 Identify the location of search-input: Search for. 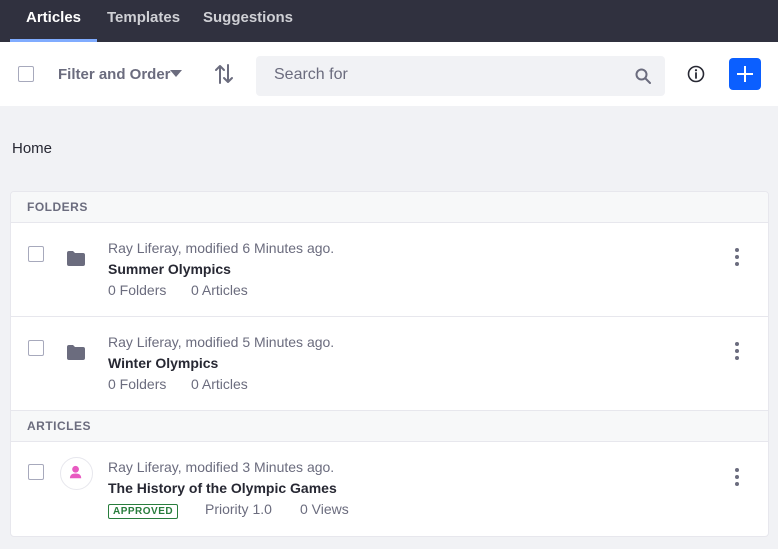
(460, 76).